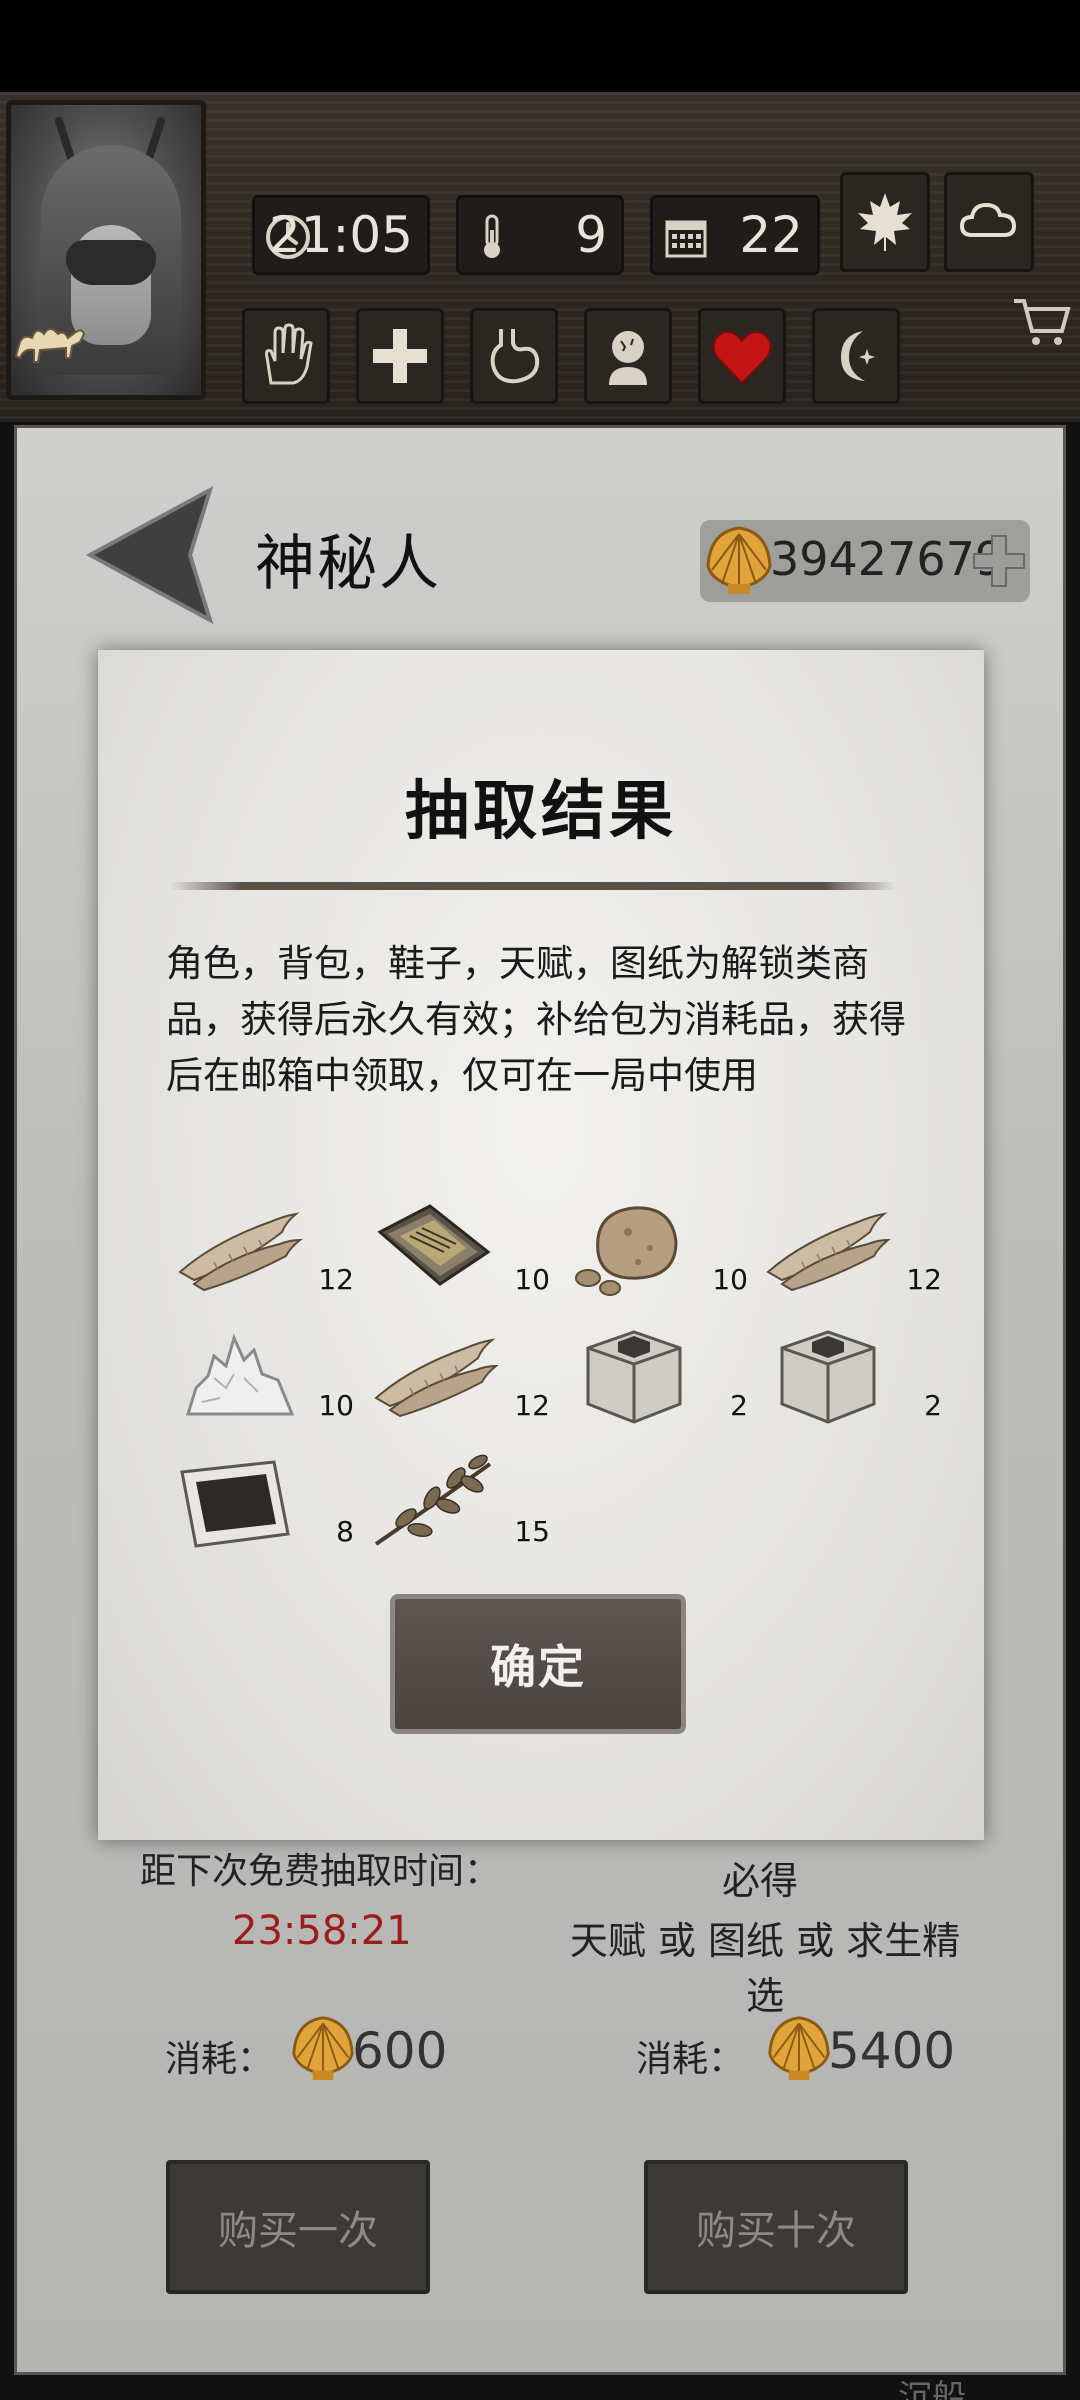 The width and height of the screenshot is (1080, 2400). Describe the element at coordinates (239, 1499) in the screenshot. I see `charcoal-cloth-icon` at that location.